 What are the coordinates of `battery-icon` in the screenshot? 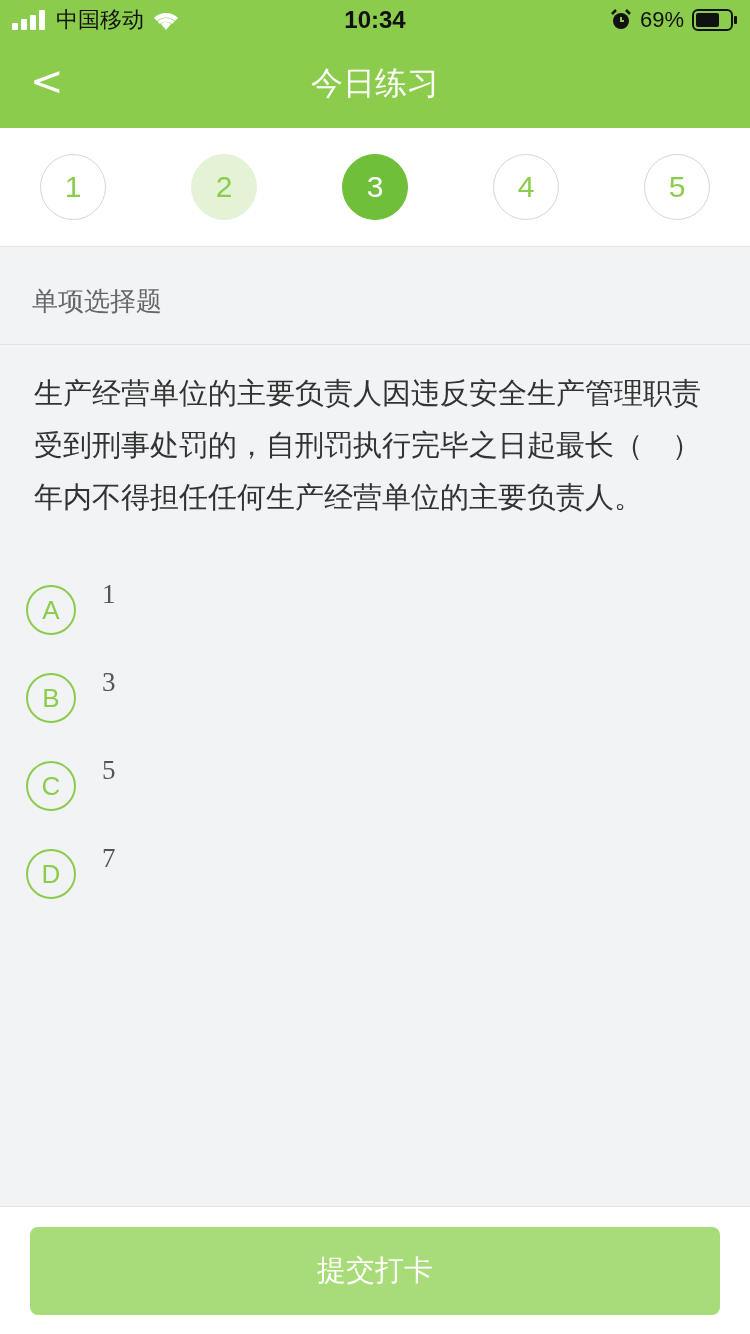 It's located at (715, 20).